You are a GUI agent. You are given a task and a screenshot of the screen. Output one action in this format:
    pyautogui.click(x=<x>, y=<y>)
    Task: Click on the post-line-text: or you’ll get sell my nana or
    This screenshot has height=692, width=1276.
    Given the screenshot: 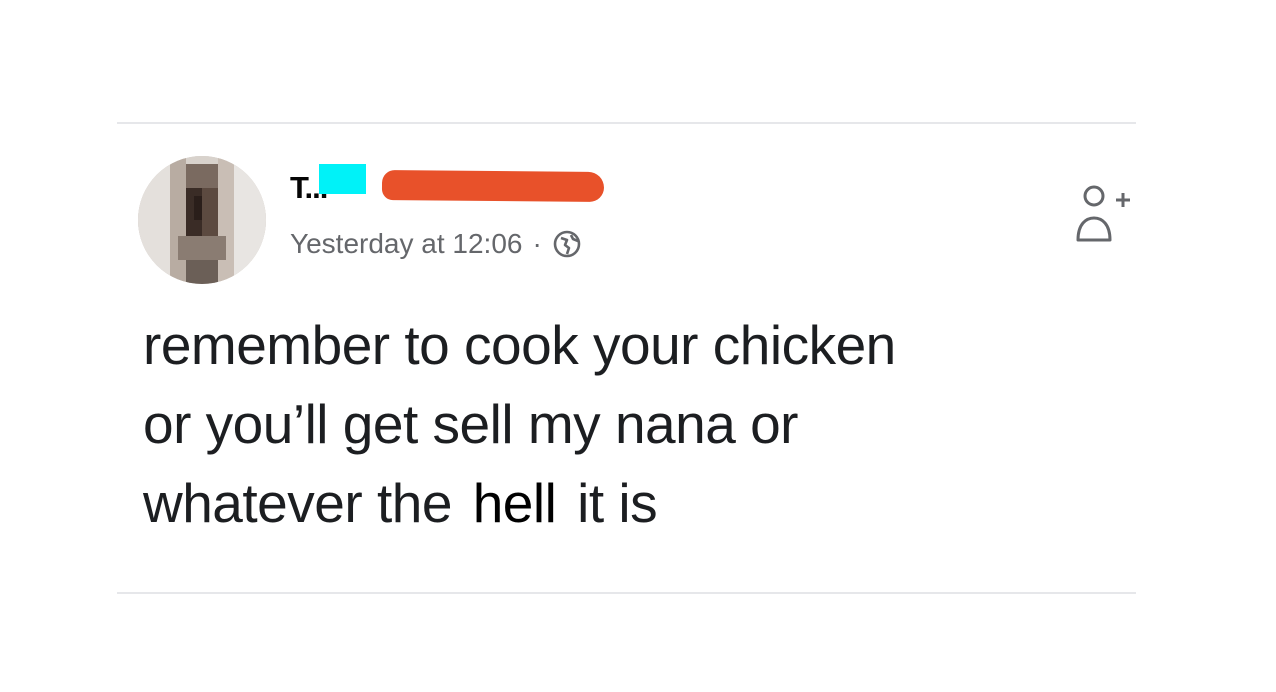 What is the action you would take?
    pyautogui.click(x=470, y=424)
    